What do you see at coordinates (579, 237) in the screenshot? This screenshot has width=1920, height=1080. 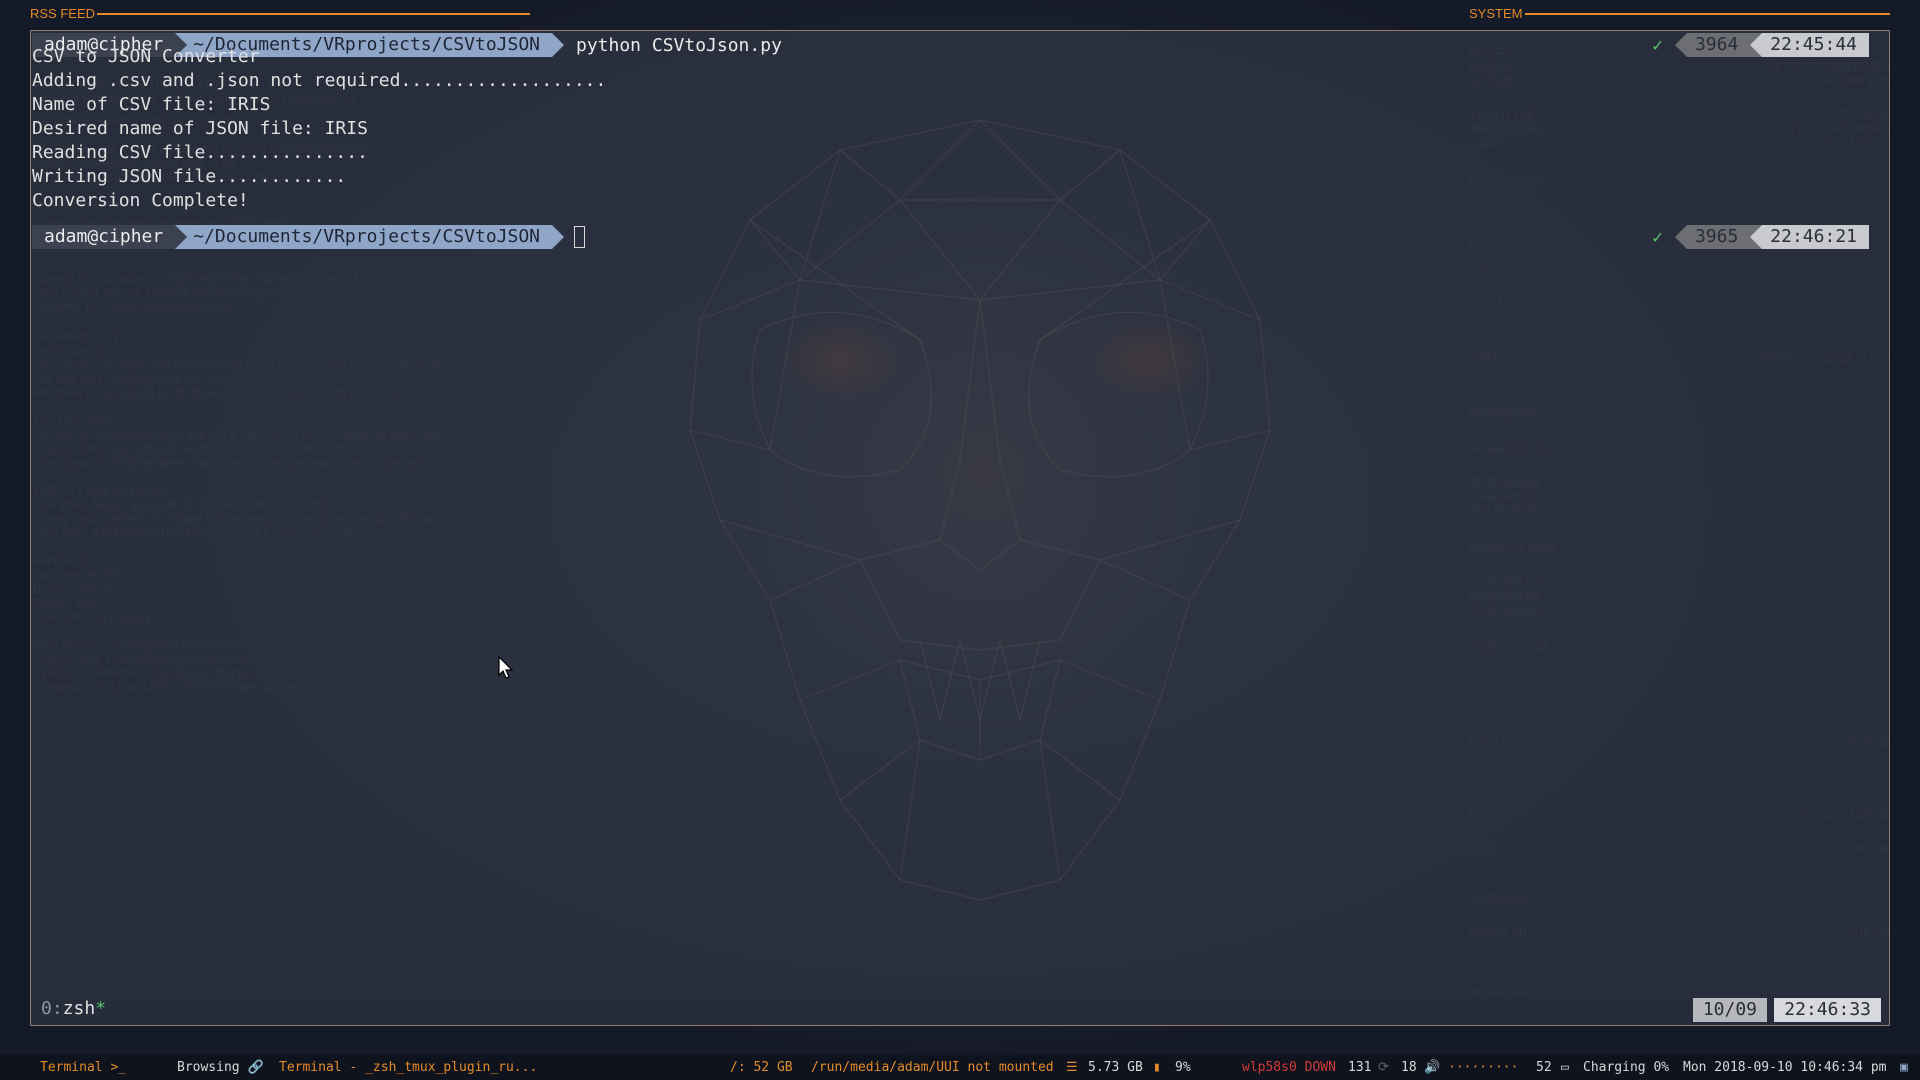 I see `text-cursor` at bounding box center [579, 237].